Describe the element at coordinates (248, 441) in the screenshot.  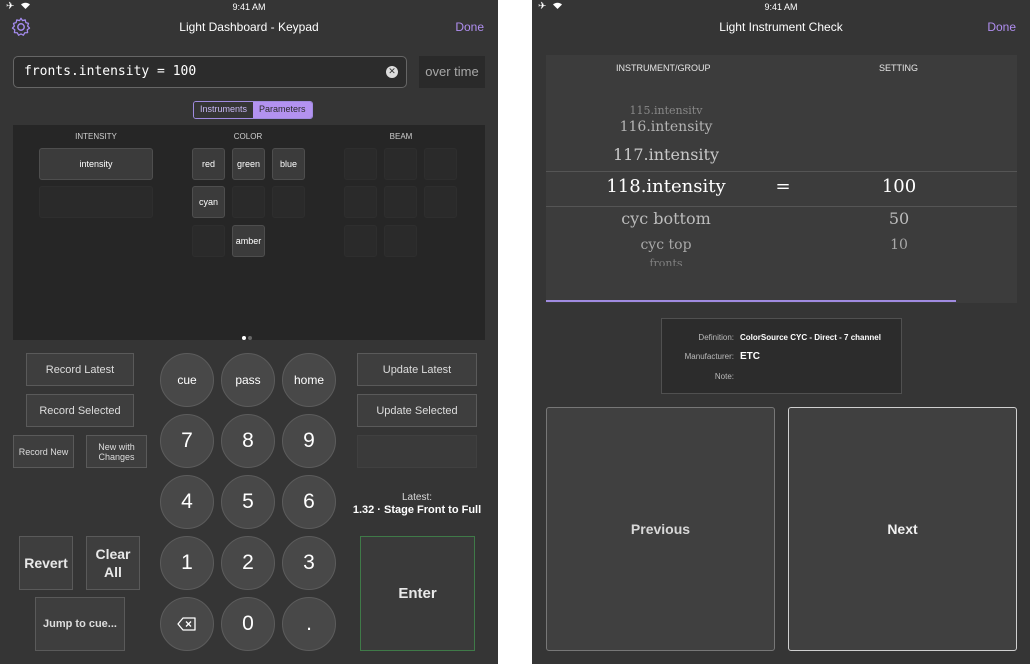
I see `key-8: 8` at that location.